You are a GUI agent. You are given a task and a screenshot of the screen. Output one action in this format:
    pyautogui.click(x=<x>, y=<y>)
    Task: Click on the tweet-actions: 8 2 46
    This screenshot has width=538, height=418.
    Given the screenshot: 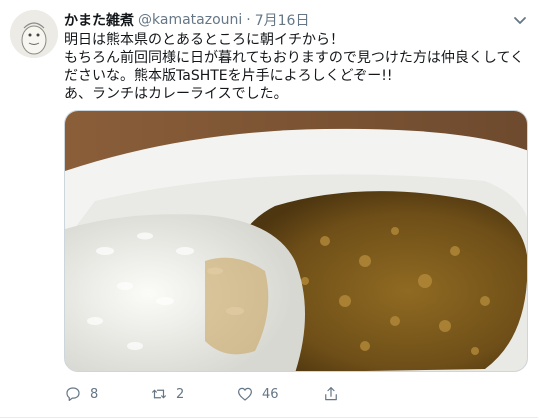 What is the action you would take?
    pyautogui.click(x=274, y=394)
    